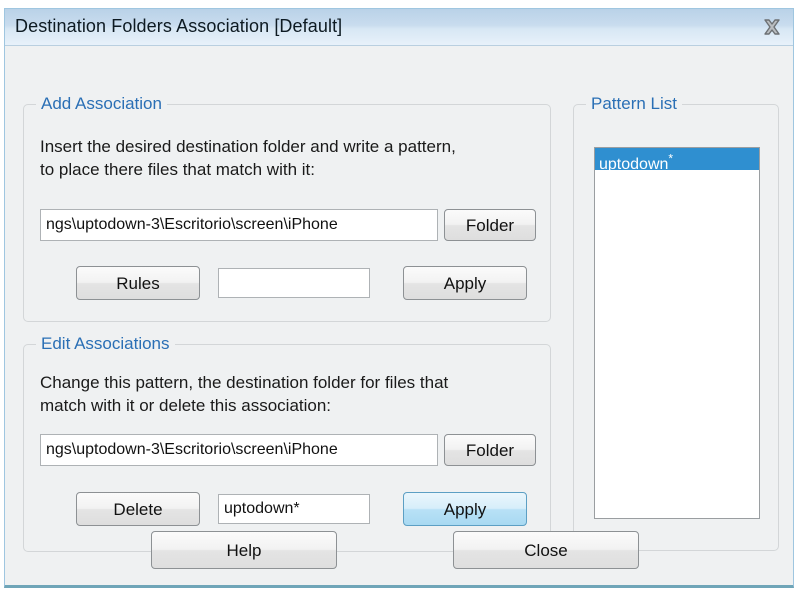  What do you see at coordinates (239, 225) in the screenshot?
I see `add-destination-folder-input` at bounding box center [239, 225].